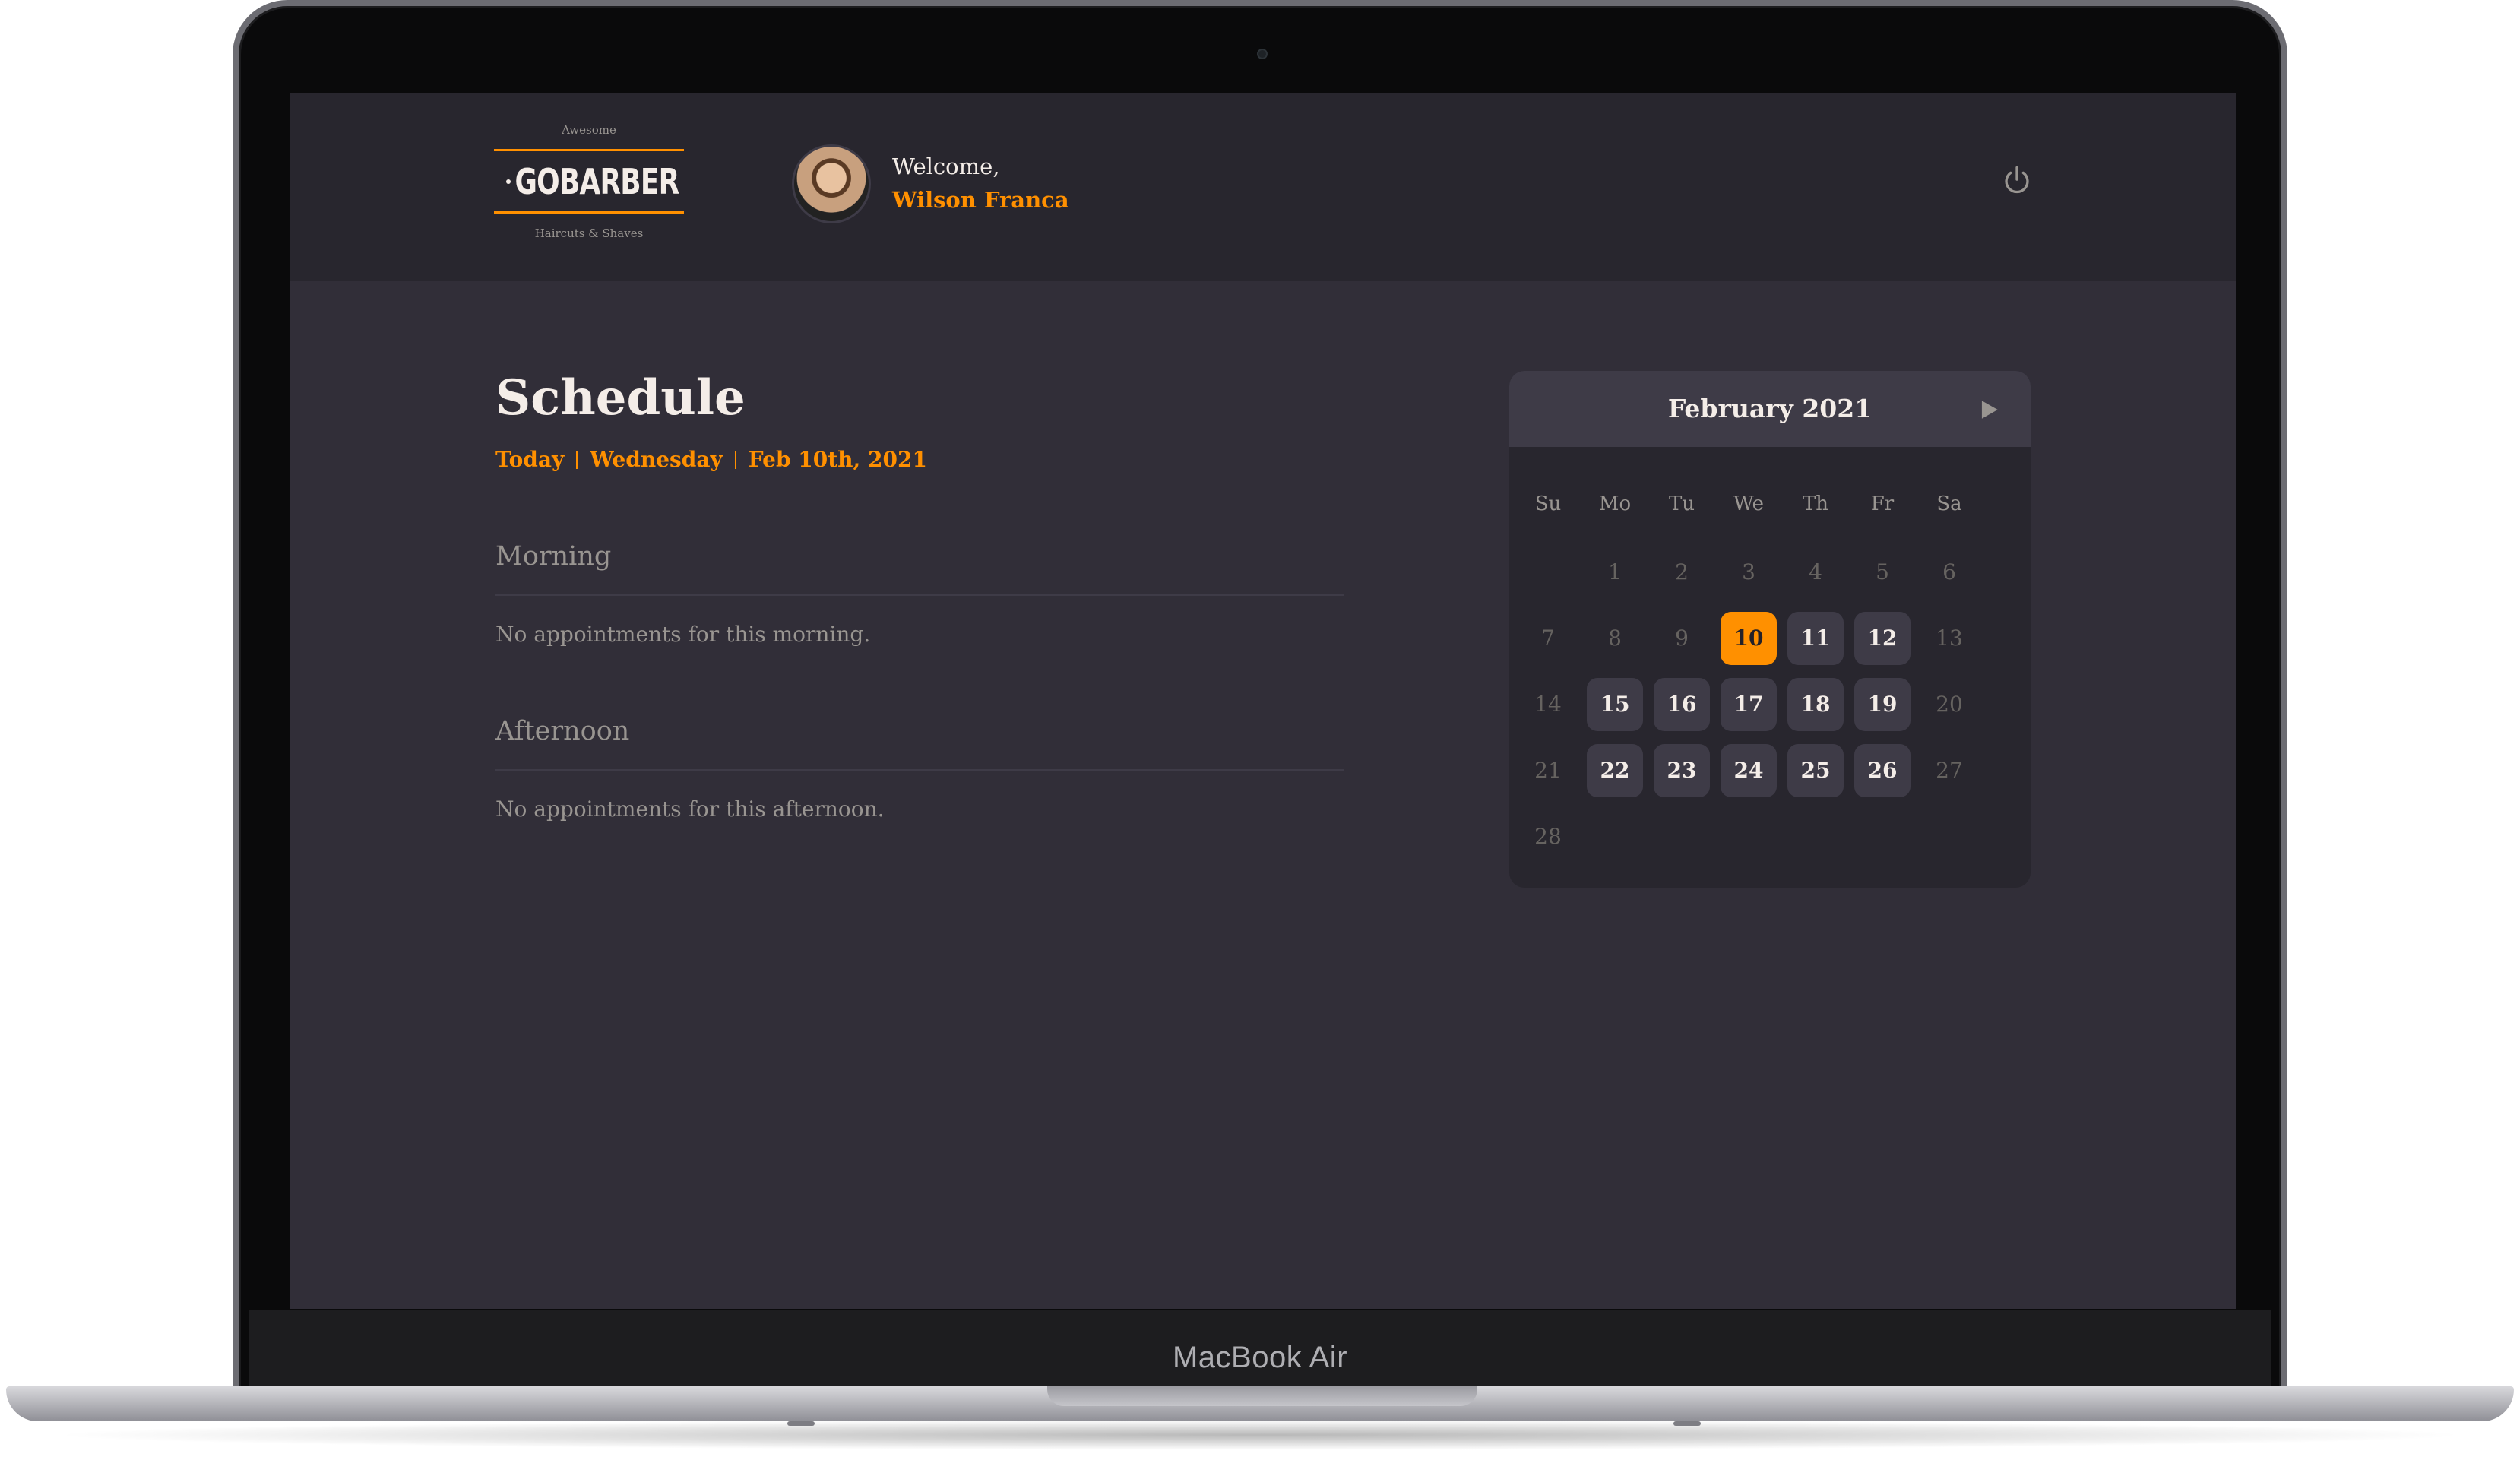 Image resolution: width=2520 pixels, height=1476 pixels. I want to click on calendar-day: 13, so click(1949, 639).